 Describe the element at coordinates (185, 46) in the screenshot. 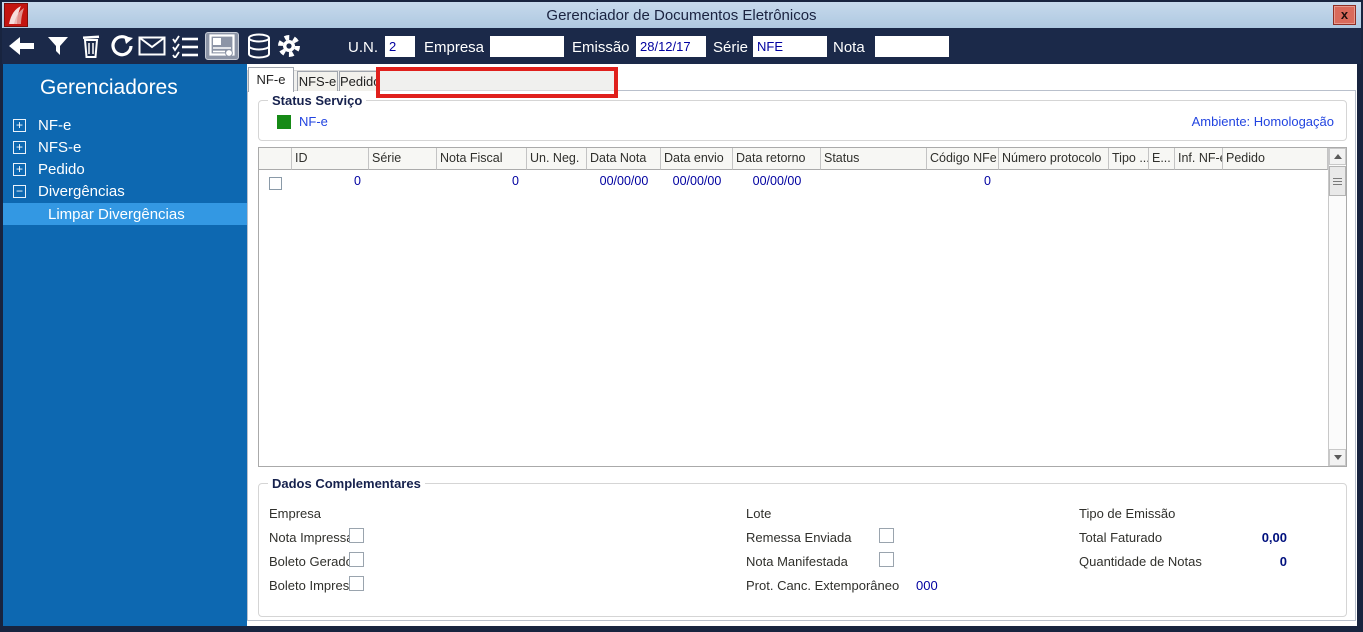

I see `checklist-icon` at that location.